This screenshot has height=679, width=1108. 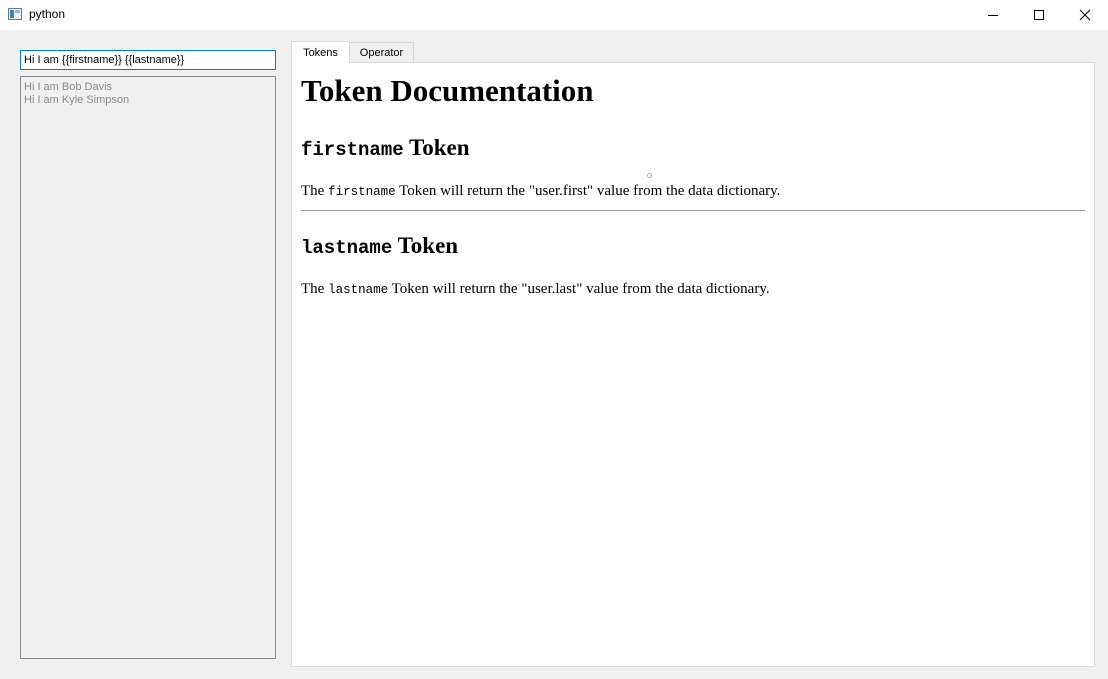 What do you see at coordinates (362, 192) in the screenshot?
I see `desc-token: firstname` at bounding box center [362, 192].